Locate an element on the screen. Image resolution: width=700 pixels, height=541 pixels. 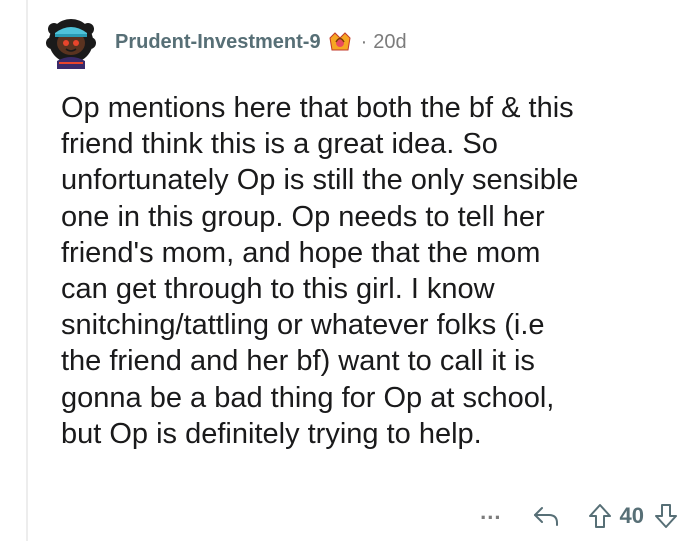
upvote-arrow-icon is located at coordinates (599, 516).